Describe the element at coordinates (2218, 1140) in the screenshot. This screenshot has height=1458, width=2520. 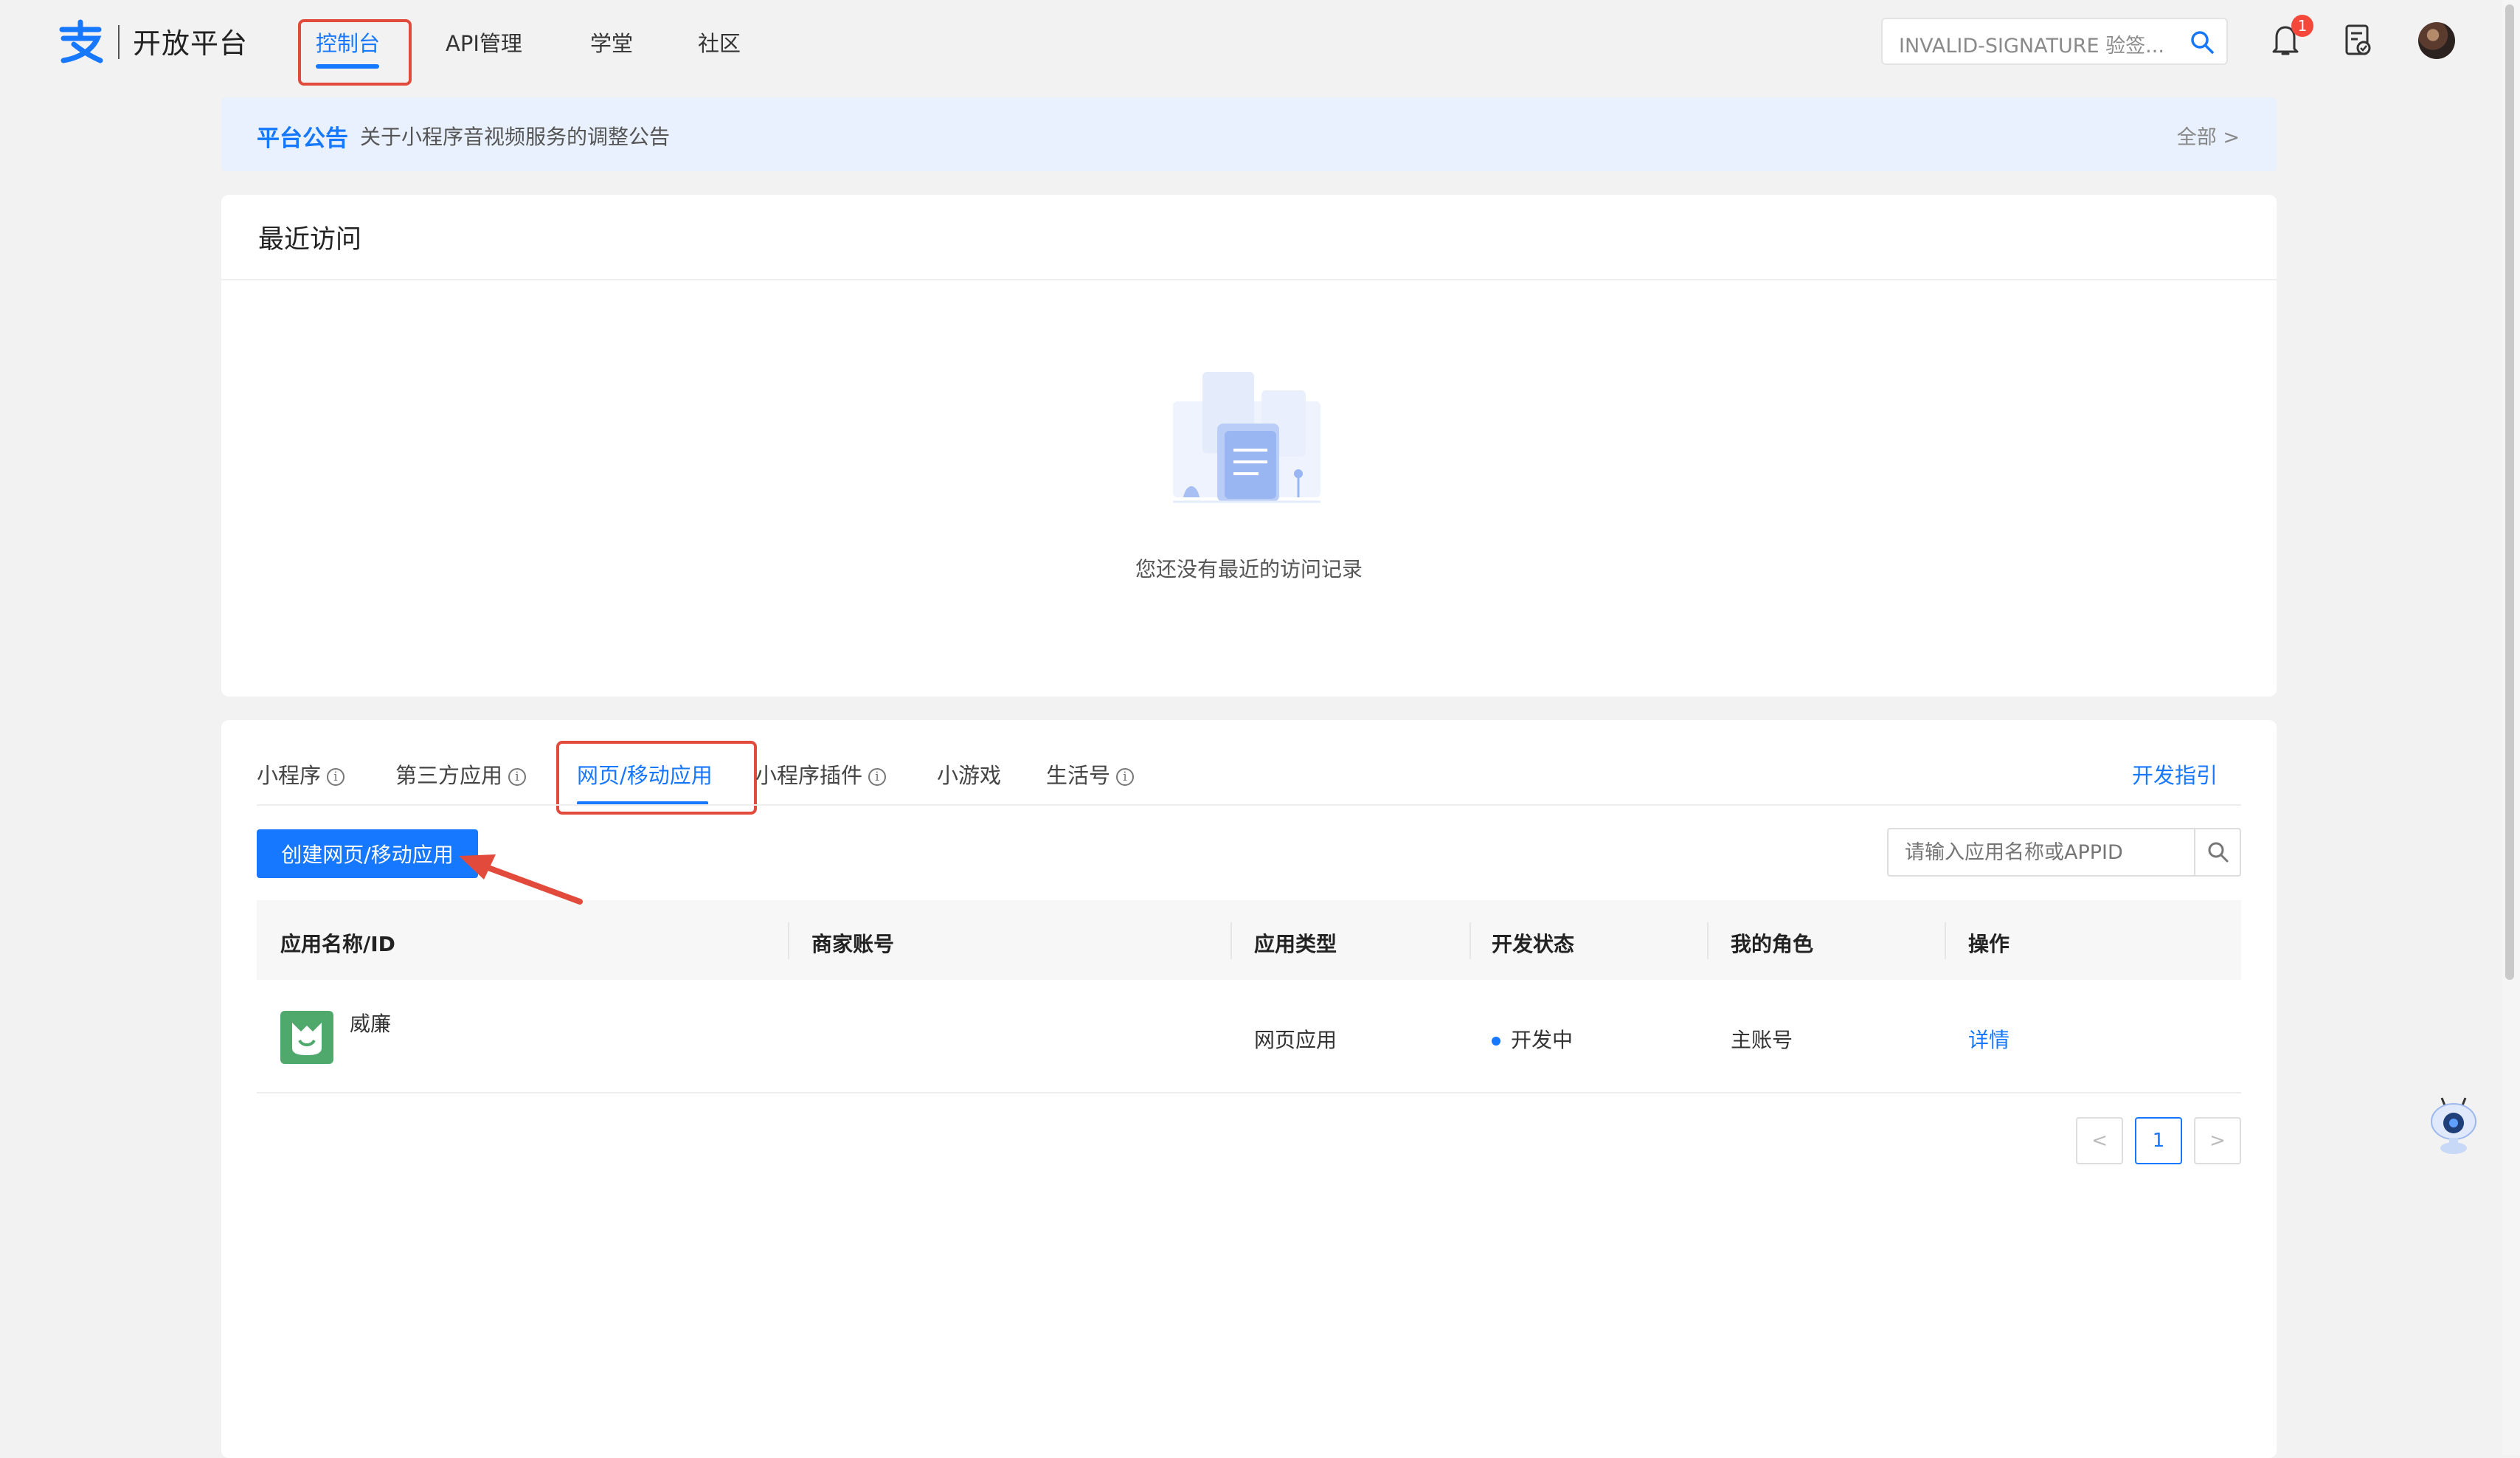
I see `pagination-next-button: >` at that location.